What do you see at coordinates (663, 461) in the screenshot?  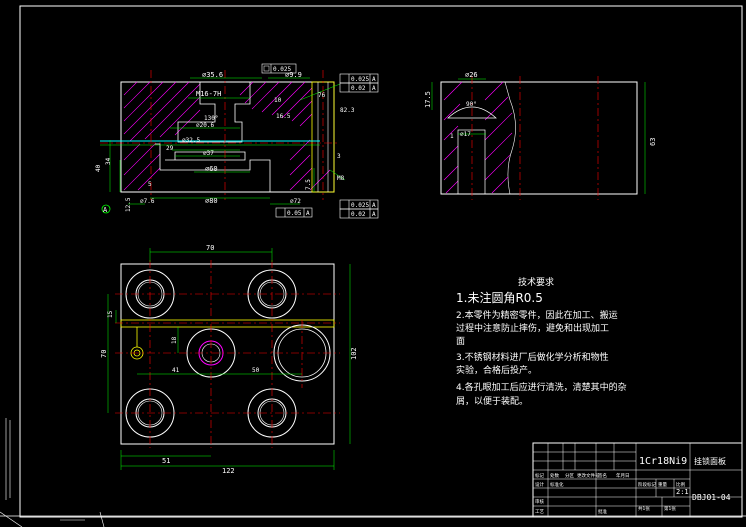 I see `material-label: 1Cr18Ni9` at bounding box center [663, 461].